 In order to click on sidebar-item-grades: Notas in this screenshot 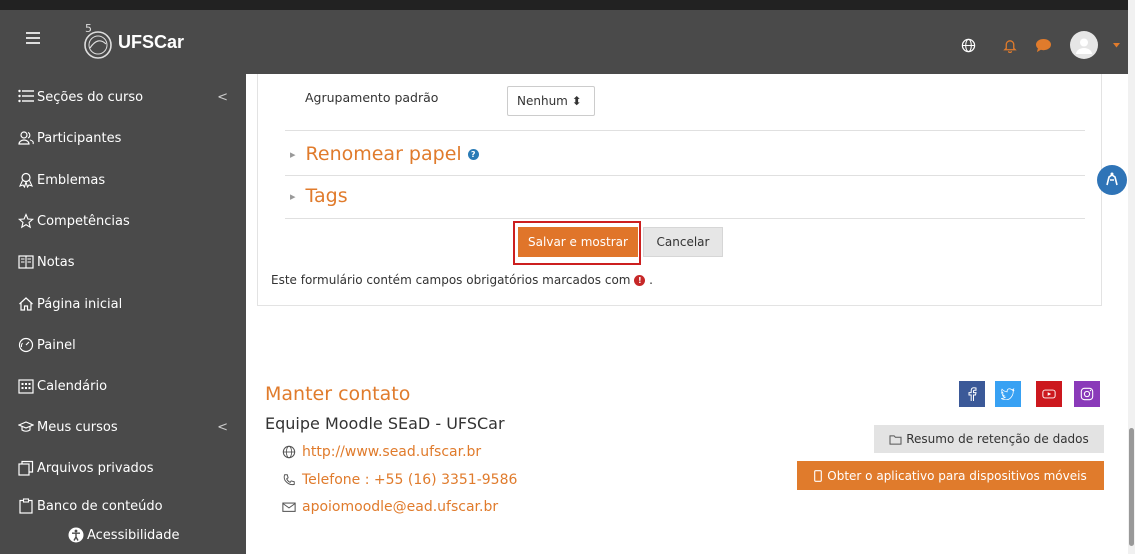, I will do `click(123, 262)`.